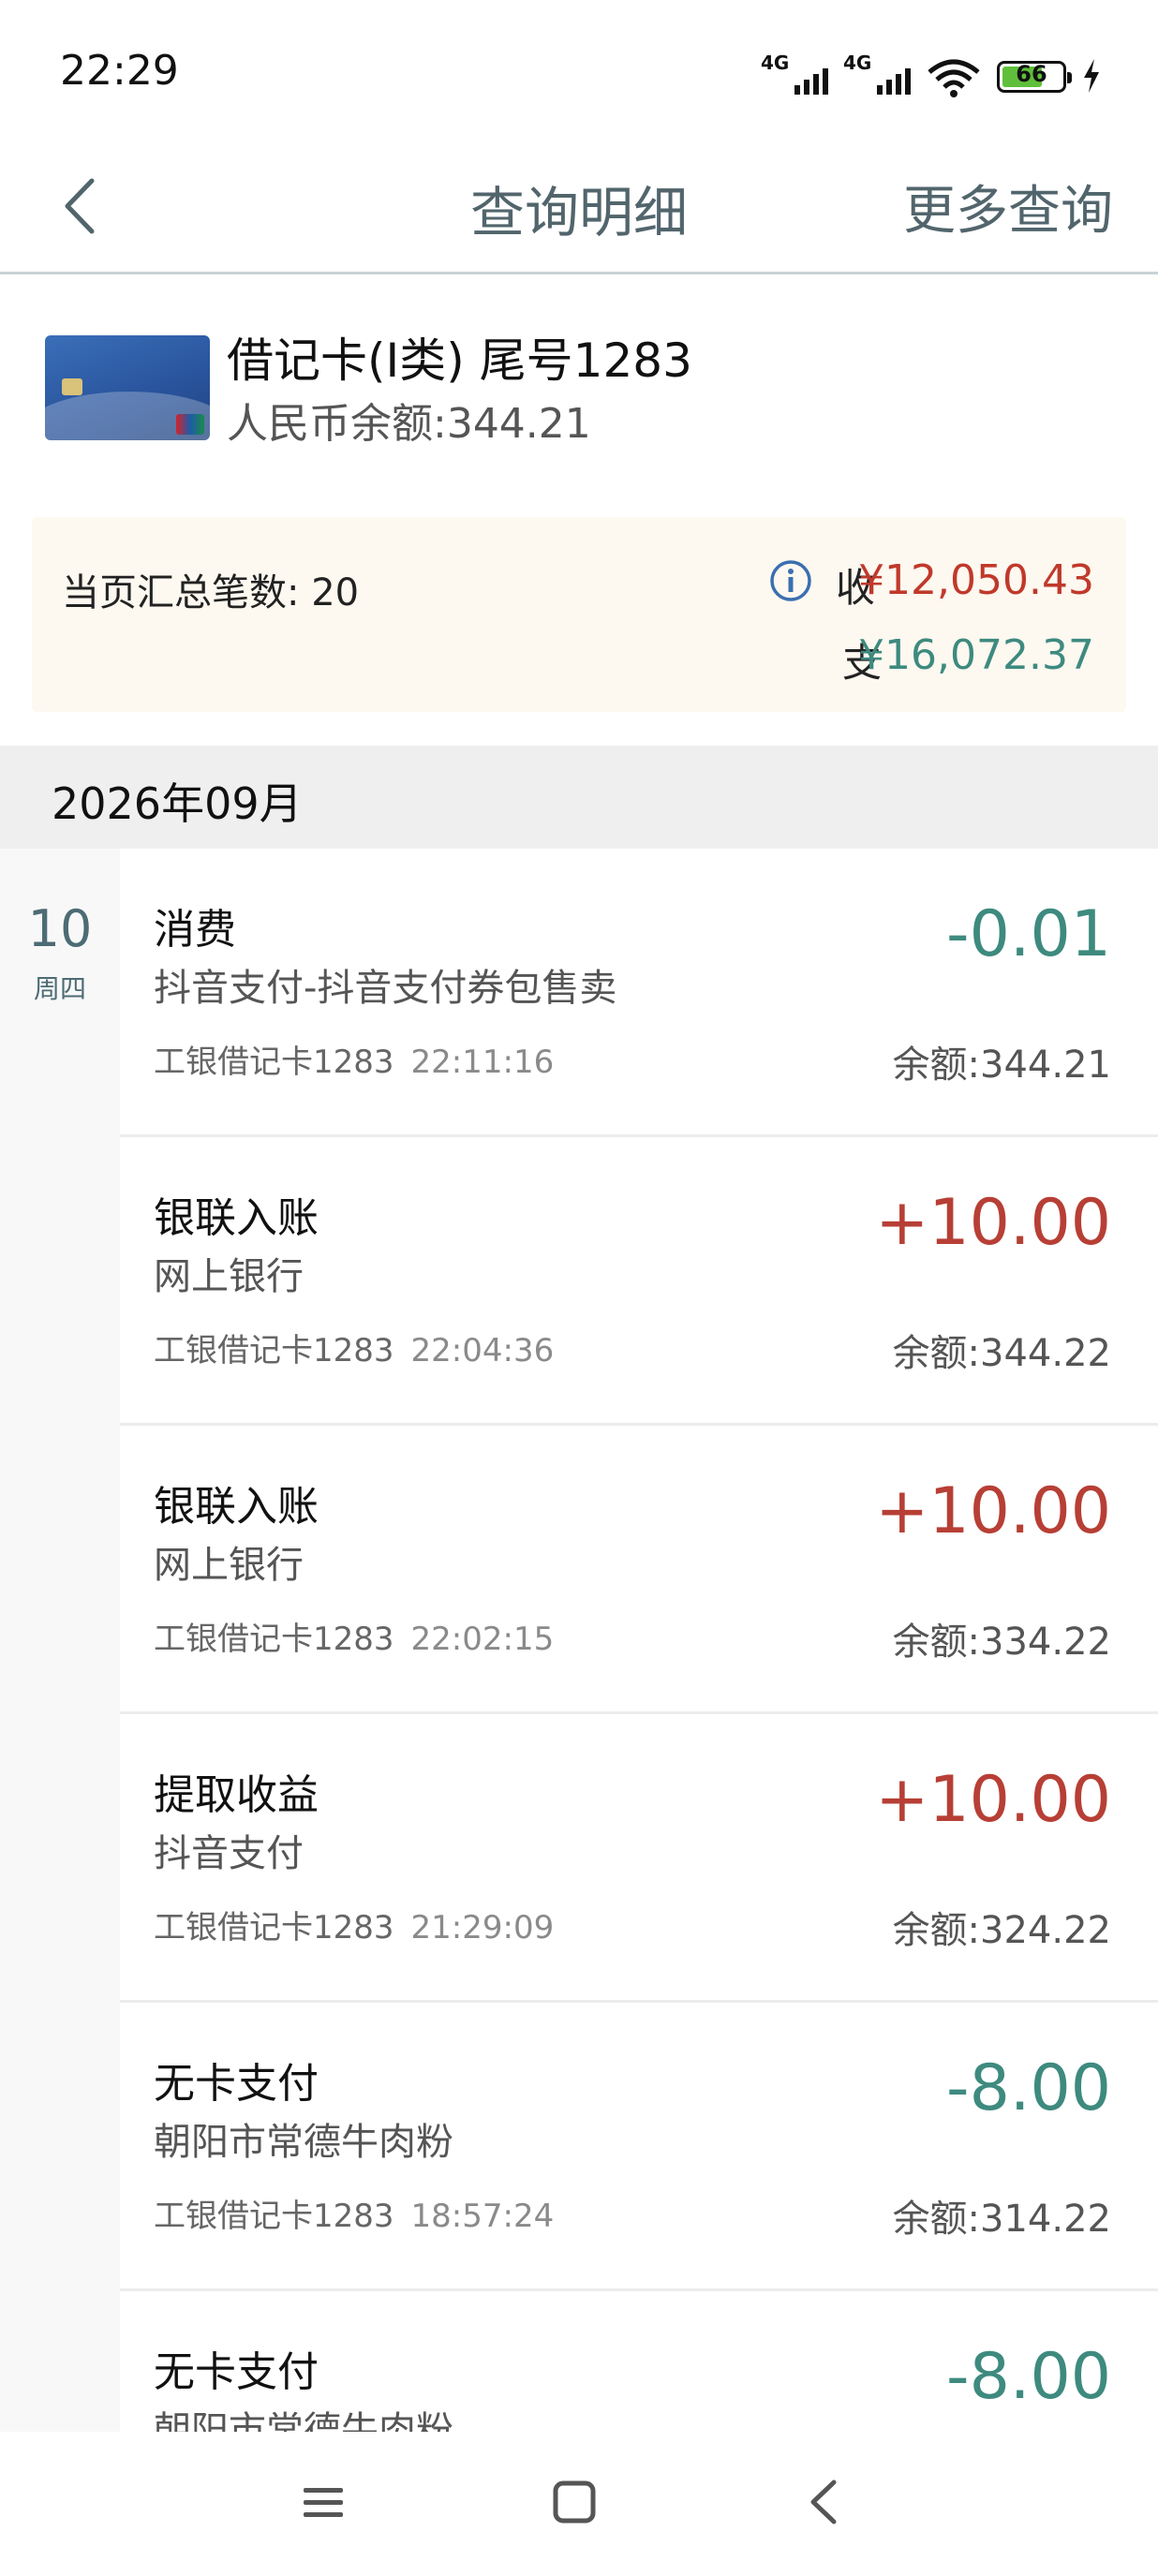 Image resolution: width=1158 pixels, height=2576 pixels. What do you see at coordinates (579, 615) in the screenshot?
I see `page-summary: 当页汇总笔数: 20 收 ¥12,050.43 支 ¥16,072.37` at bounding box center [579, 615].